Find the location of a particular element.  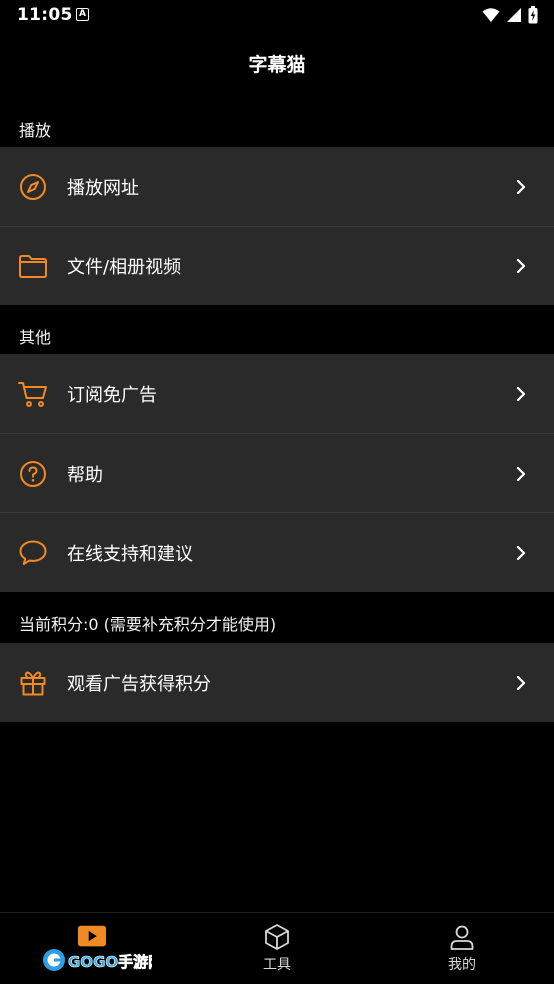

watermark-logo: GOGO手游网 is located at coordinates (97, 960).